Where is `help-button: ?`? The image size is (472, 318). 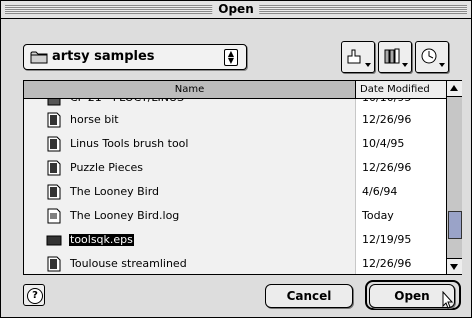
help-button: ? is located at coordinates (34, 295).